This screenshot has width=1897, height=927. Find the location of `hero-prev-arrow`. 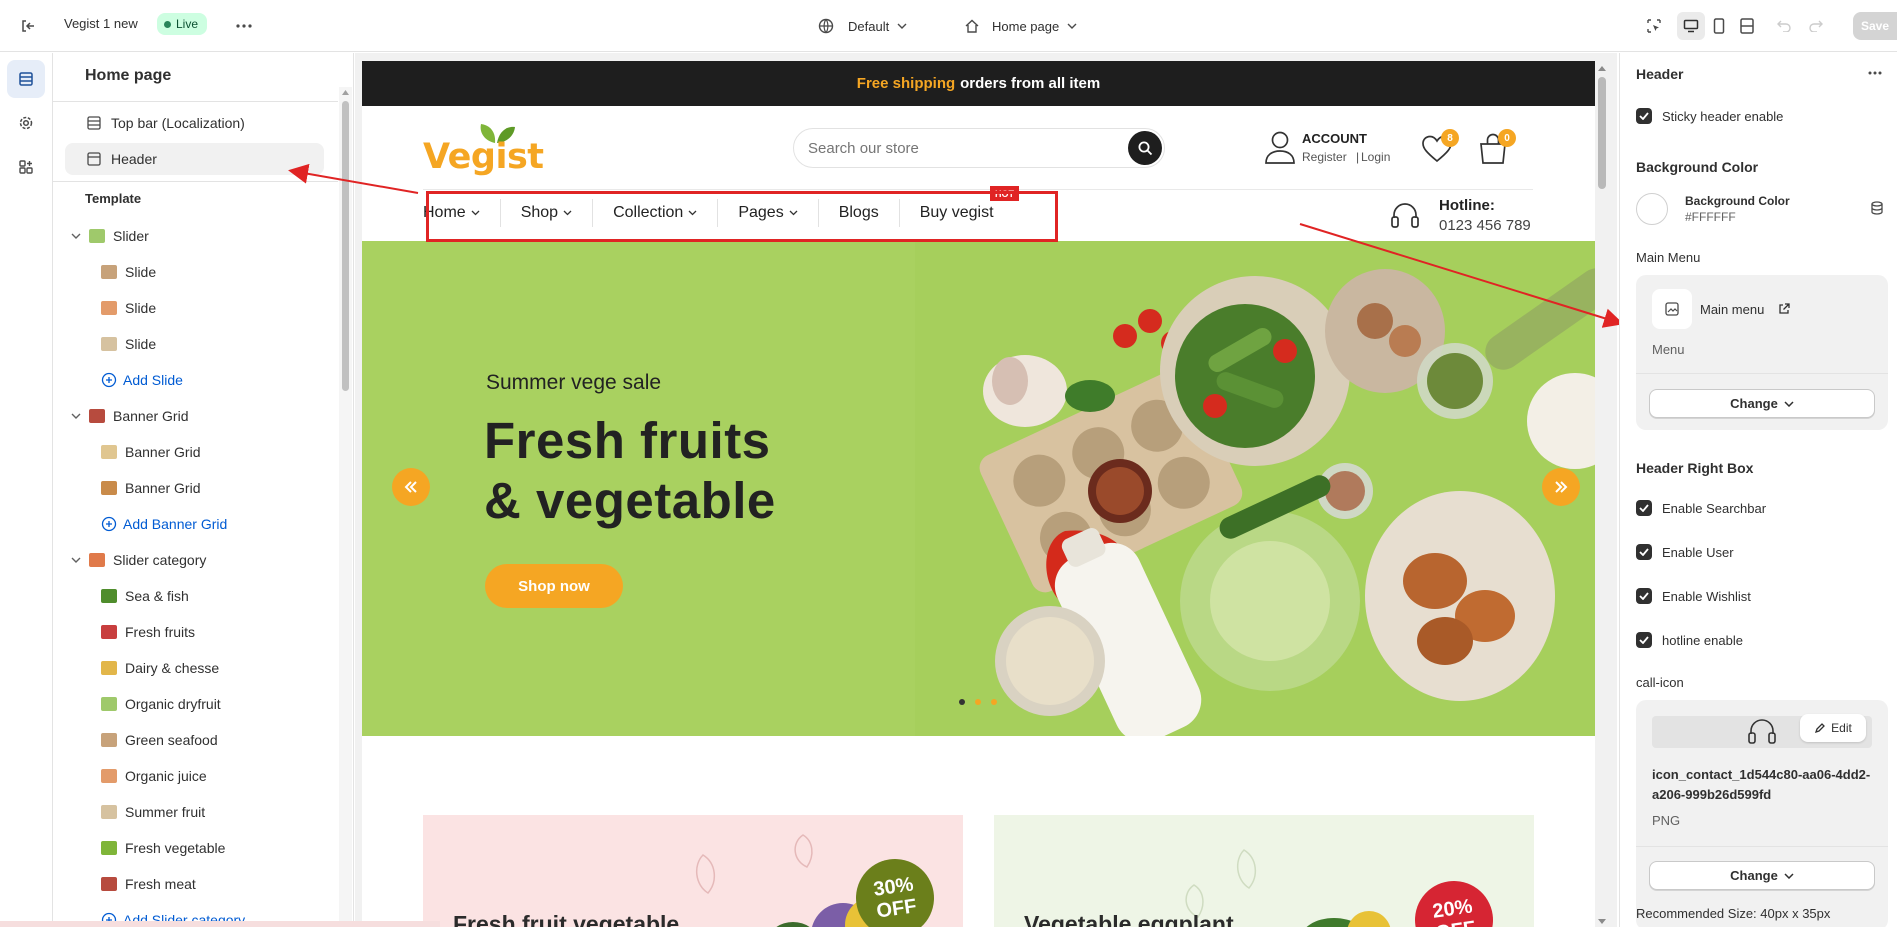

hero-prev-arrow is located at coordinates (411, 487).